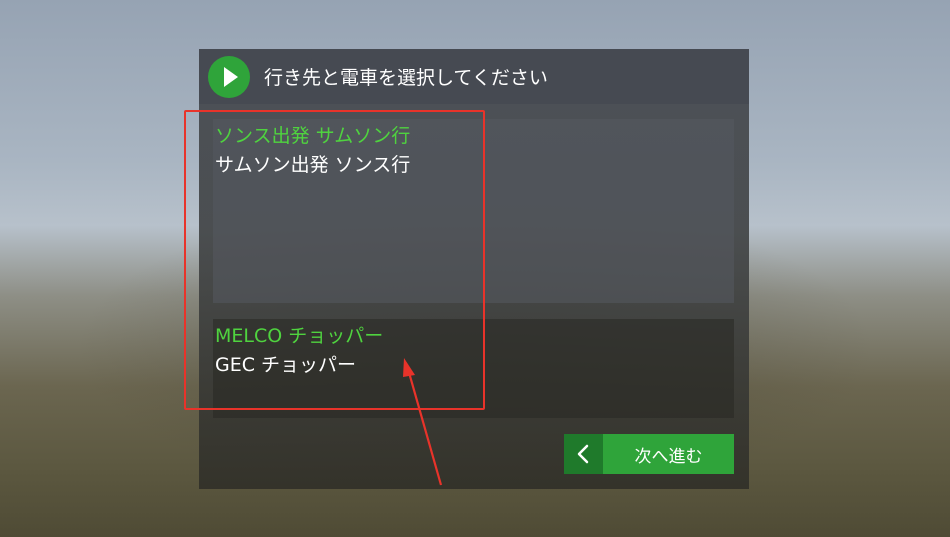  Describe the element at coordinates (423, 422) in the screenshot. I see `arrow-up-icon` at that location.